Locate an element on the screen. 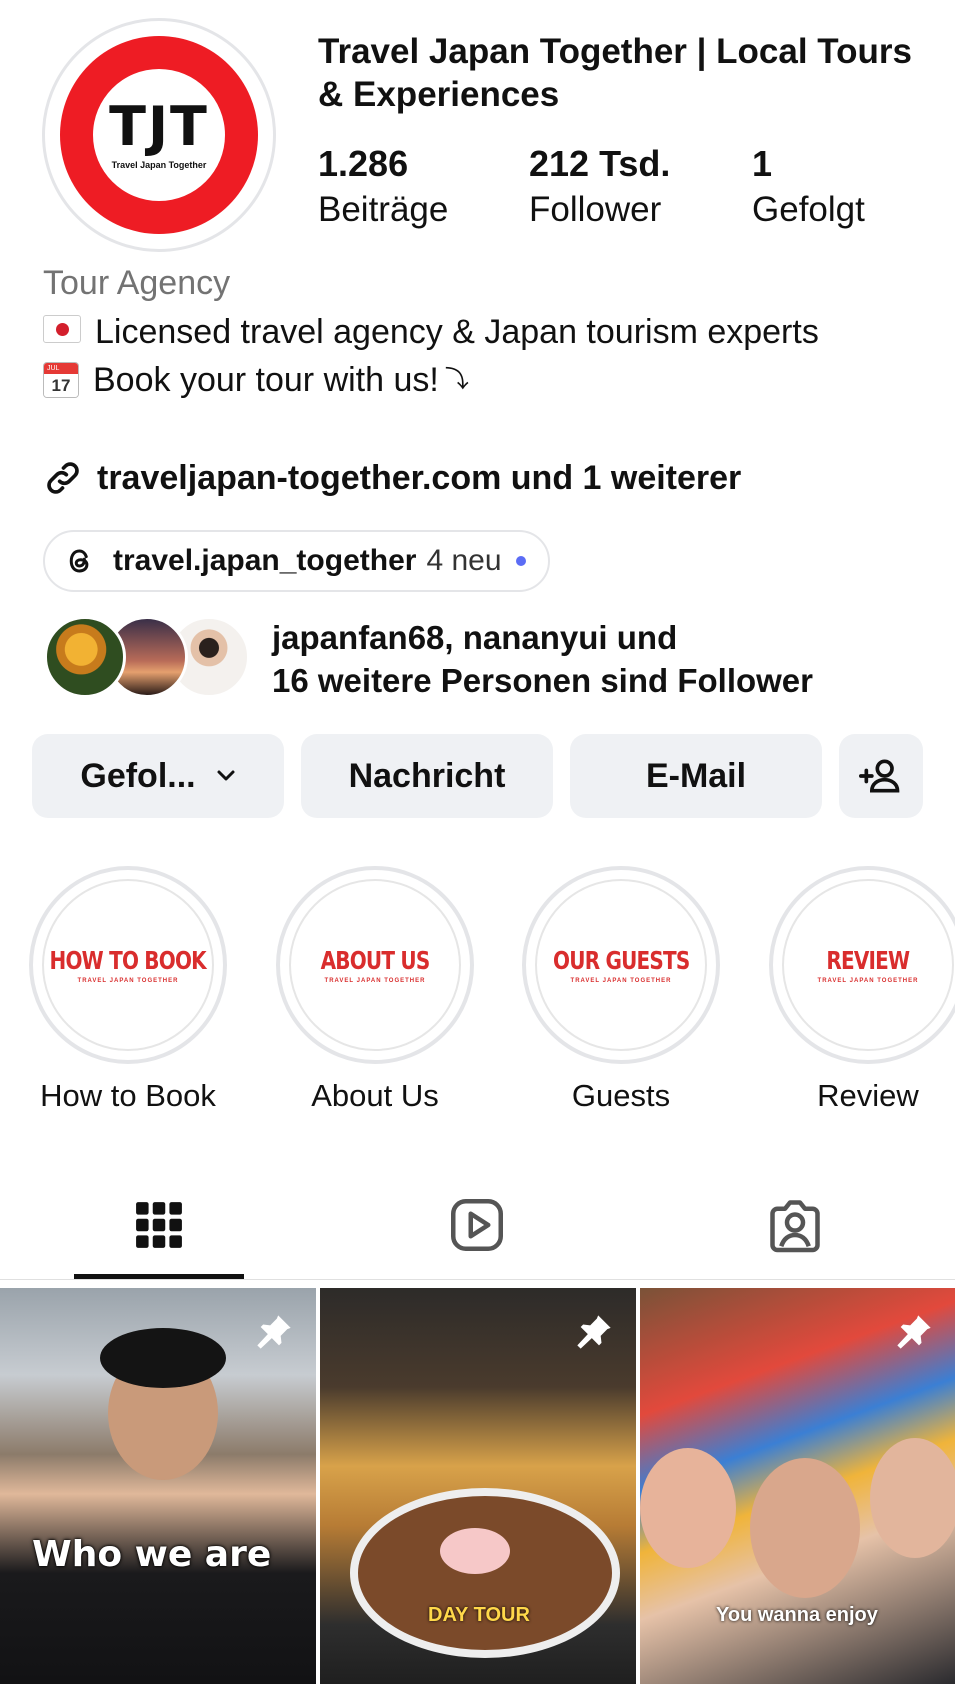 Image resolution: width=955 pixels, height=1684 pixels. highlight-about-us: ABOUT US TRAVEL JAPAN TOGETHER About Us is located at coordinates (375, 990).